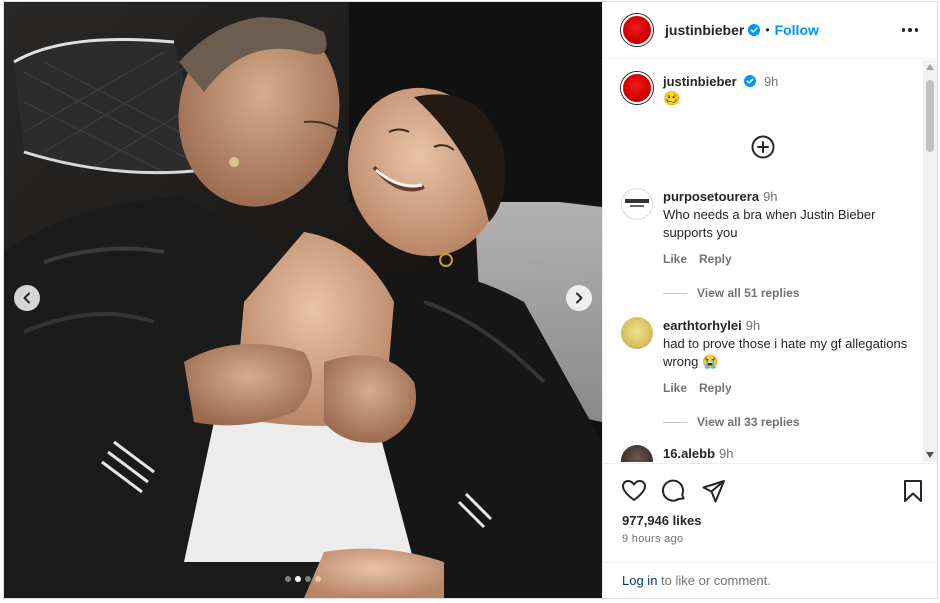 This screenshot has height=603, width=940. Describe the element at coordinates (910, 30) in the screenshot. I see `more-options-icon` at that location.